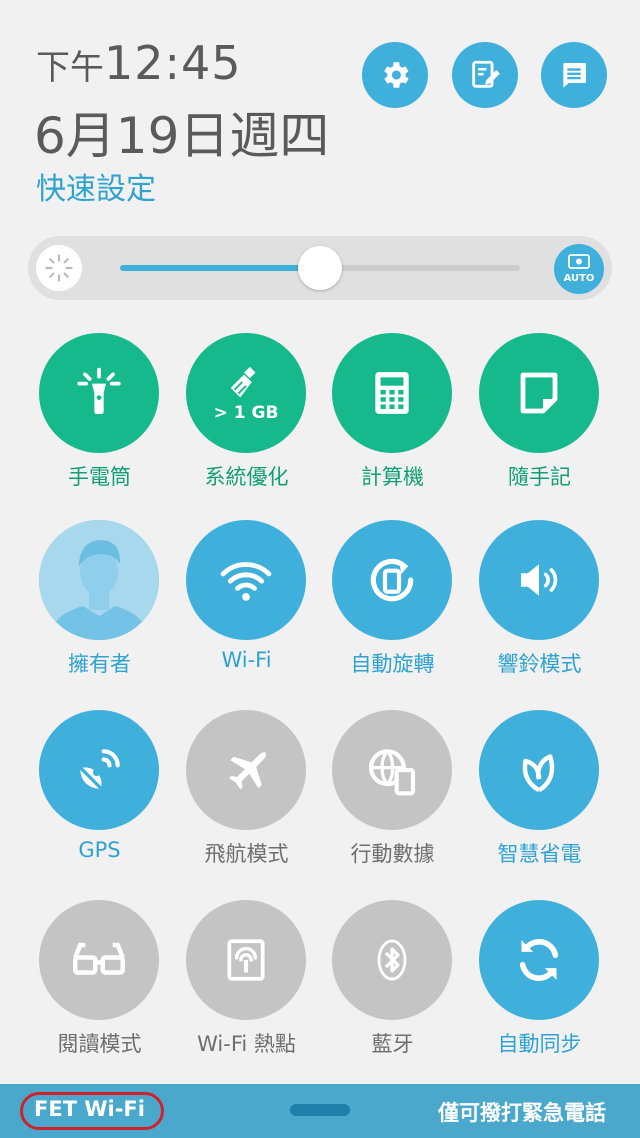  What do you see at coordinates (392, 664) in the screenshot?
I see `tile-label: 自動旋轉` at bounding box center [392, 664].